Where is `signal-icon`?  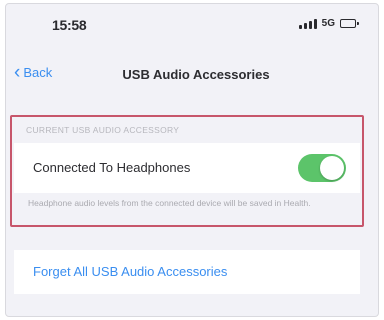 signal-icon is located at coordinates (307, 23).